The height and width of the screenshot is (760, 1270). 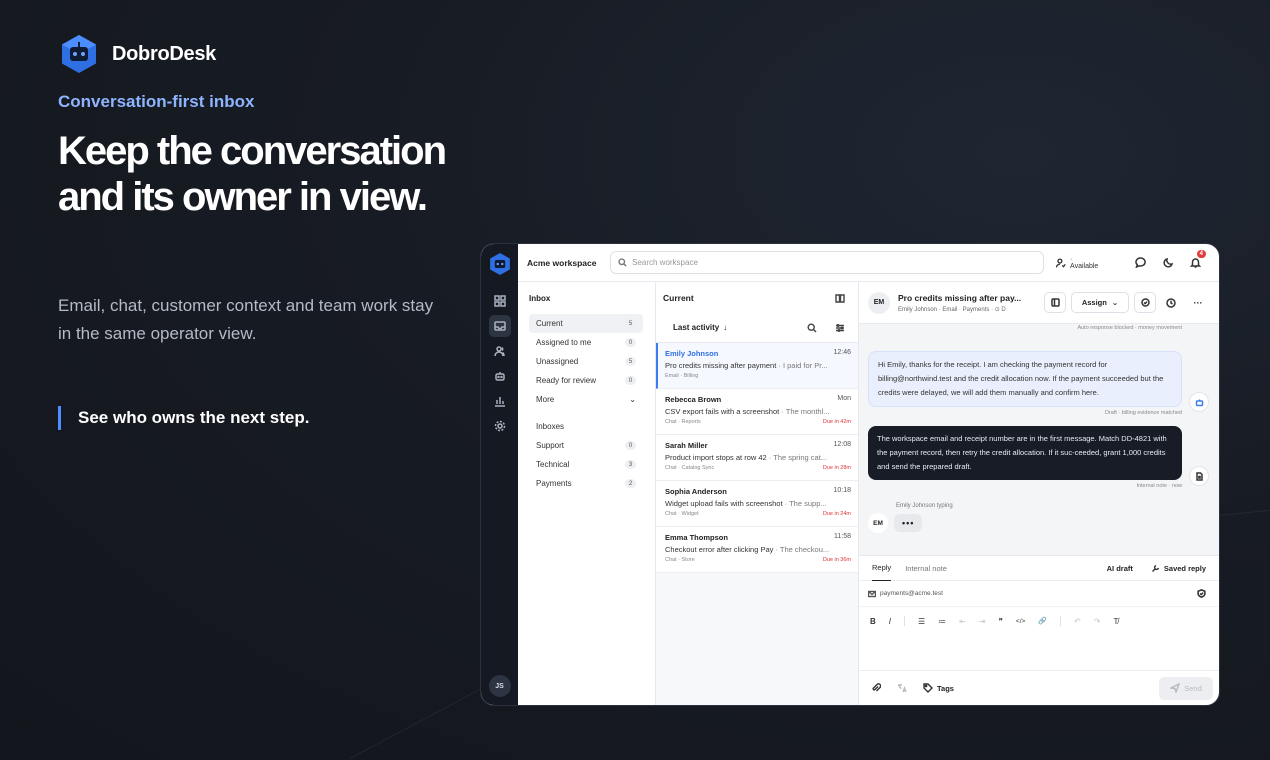 What do you see at coordinates (586, 323) in the screenshot?
I see `nav-item-current: Current 5` at bounding box center [586, 323].